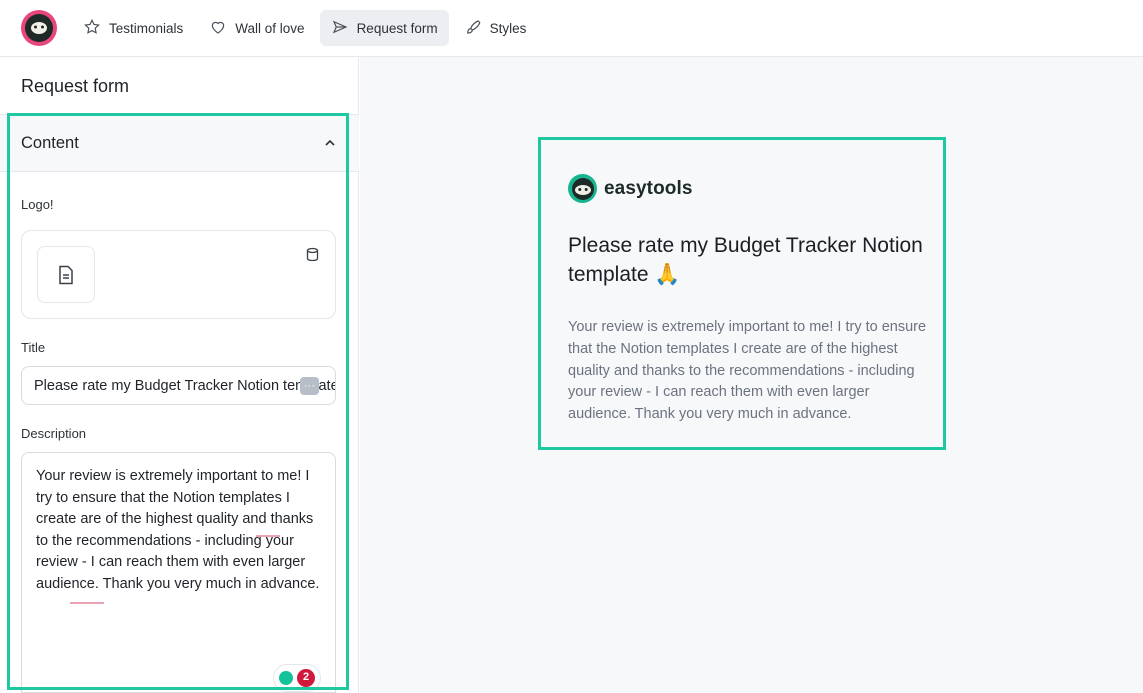 The height and width of the screenshot is (693, 1143). What do you see at coordinates (146, 28) in the screenshot?
I see `nav-label: Testimonials` at bounding box center [146, 28].